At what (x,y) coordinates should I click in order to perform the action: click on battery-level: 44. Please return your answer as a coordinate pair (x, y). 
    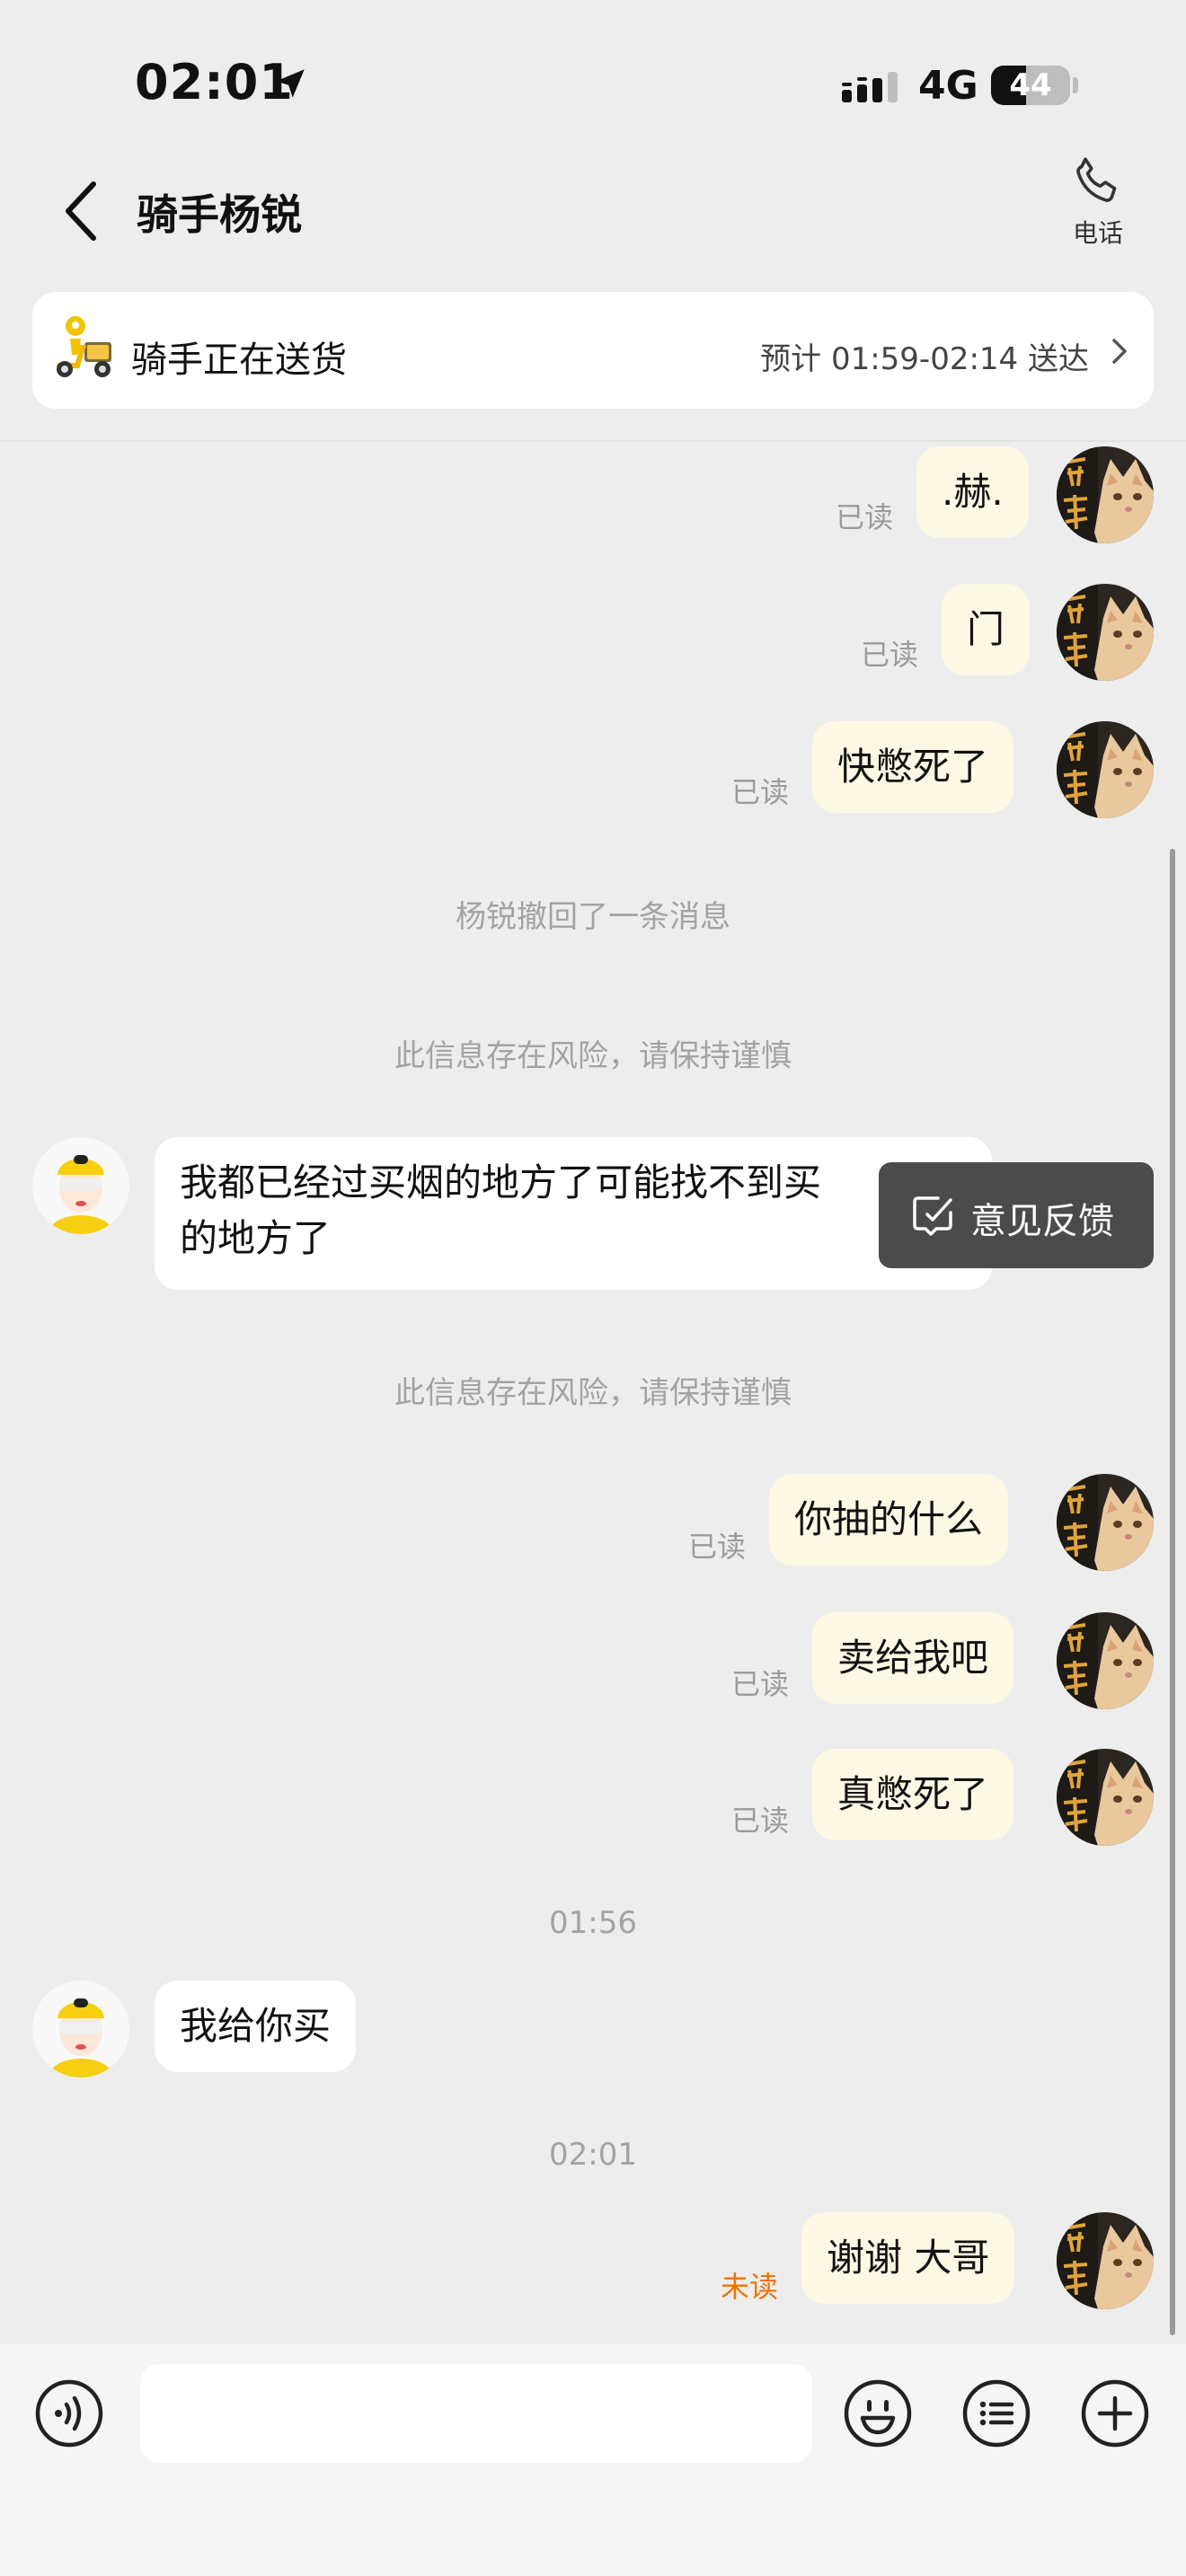
    Looking at the image, I should click on (1030, 85).